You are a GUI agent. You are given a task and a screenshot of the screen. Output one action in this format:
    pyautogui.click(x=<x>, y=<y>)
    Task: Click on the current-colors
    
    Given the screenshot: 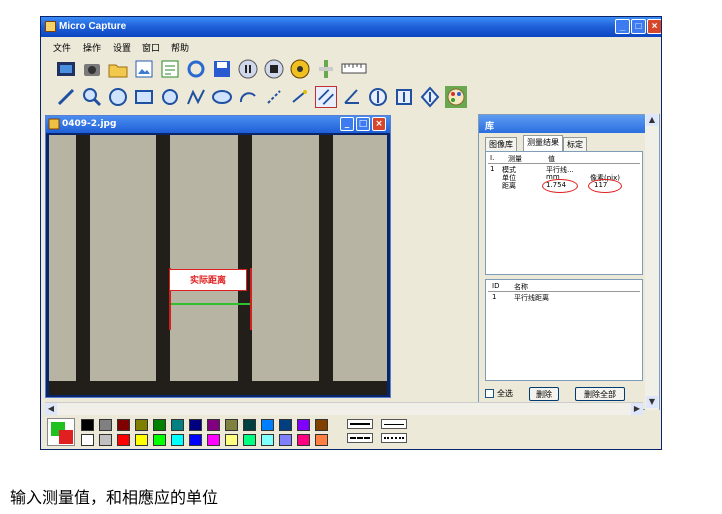 What is the action you would take?
    pyautogui.click(x=61, y=432)
    